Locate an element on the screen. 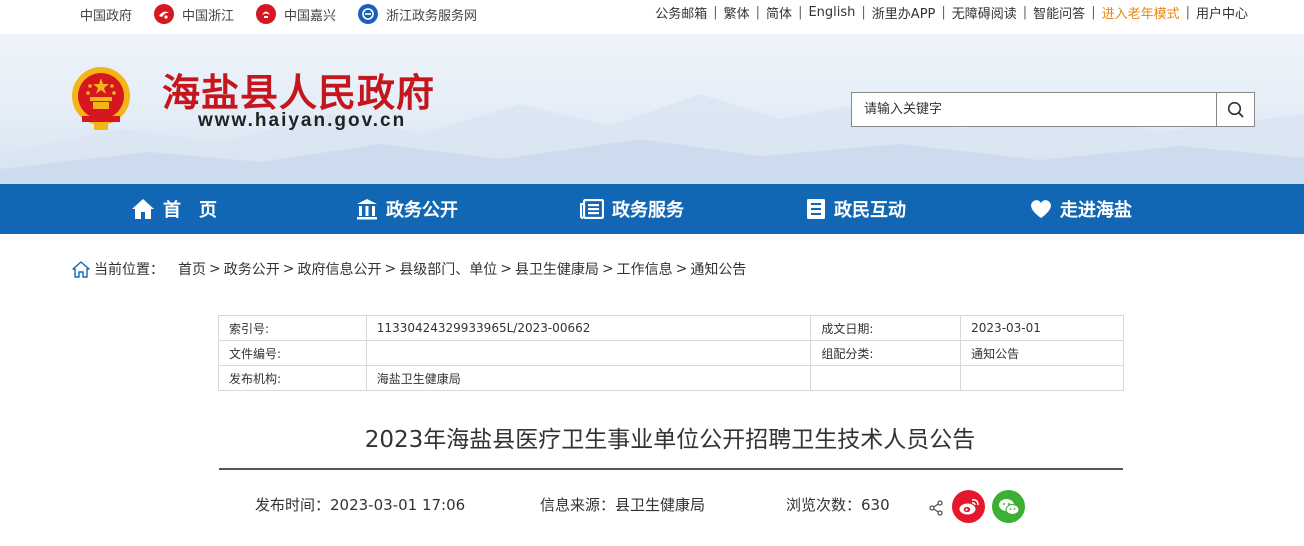 This screenshot has width=1304, height=546. table-row: 发布机构: 海盐卫生健康局 is located at coordinates (671, 378).